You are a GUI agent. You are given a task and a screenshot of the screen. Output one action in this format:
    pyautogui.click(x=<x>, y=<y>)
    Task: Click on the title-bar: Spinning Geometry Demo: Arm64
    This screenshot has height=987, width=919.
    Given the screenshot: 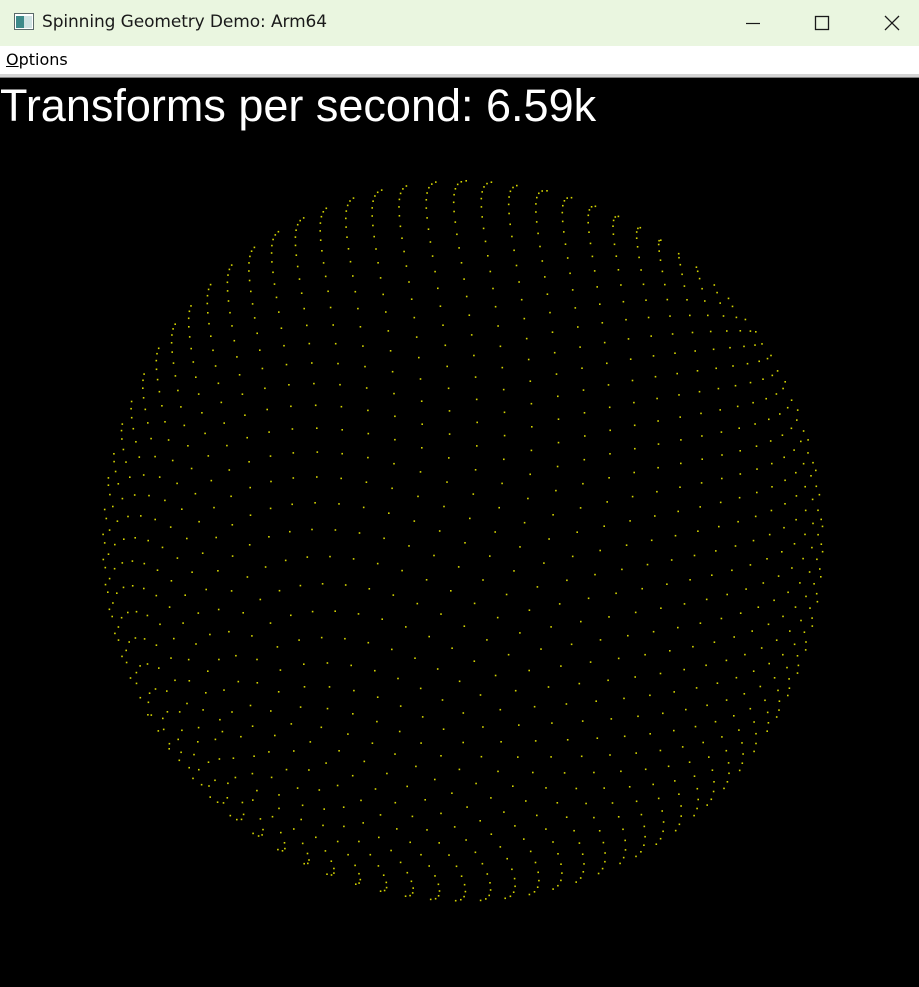 What is the action you would take?
    pyautogui.click(x=459, y=23)
    